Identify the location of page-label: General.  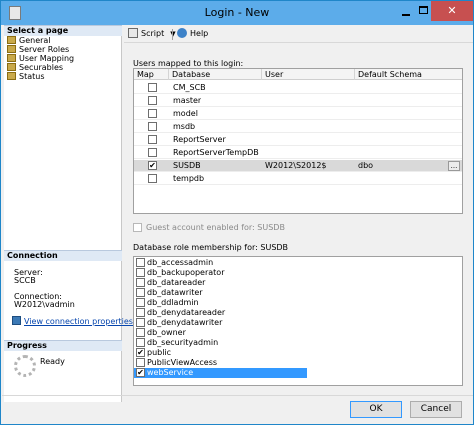
(35, 40).